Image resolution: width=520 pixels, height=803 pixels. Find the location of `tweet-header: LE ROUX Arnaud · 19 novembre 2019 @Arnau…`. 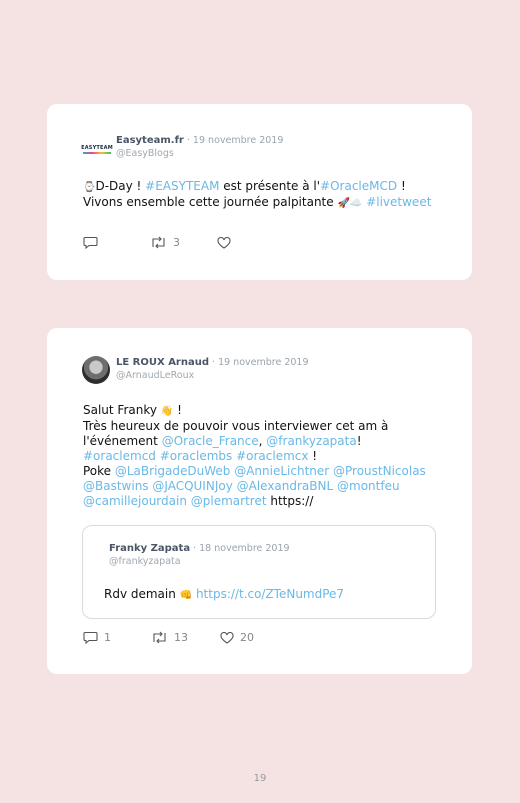

tweet-header: LE ROUX Arnaud · 19 novembre 2019 @Arnau… is located at coordinates (195, 370).